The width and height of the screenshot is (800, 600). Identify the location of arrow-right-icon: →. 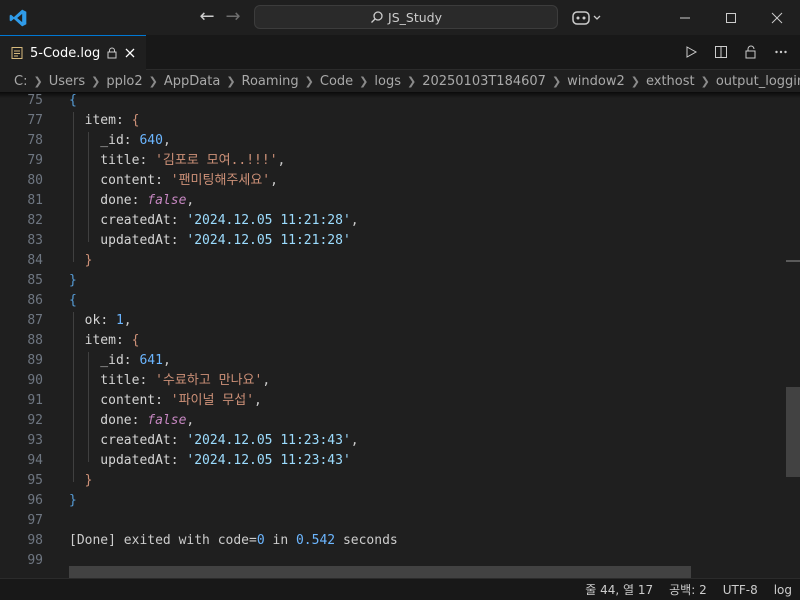
(233, 18).